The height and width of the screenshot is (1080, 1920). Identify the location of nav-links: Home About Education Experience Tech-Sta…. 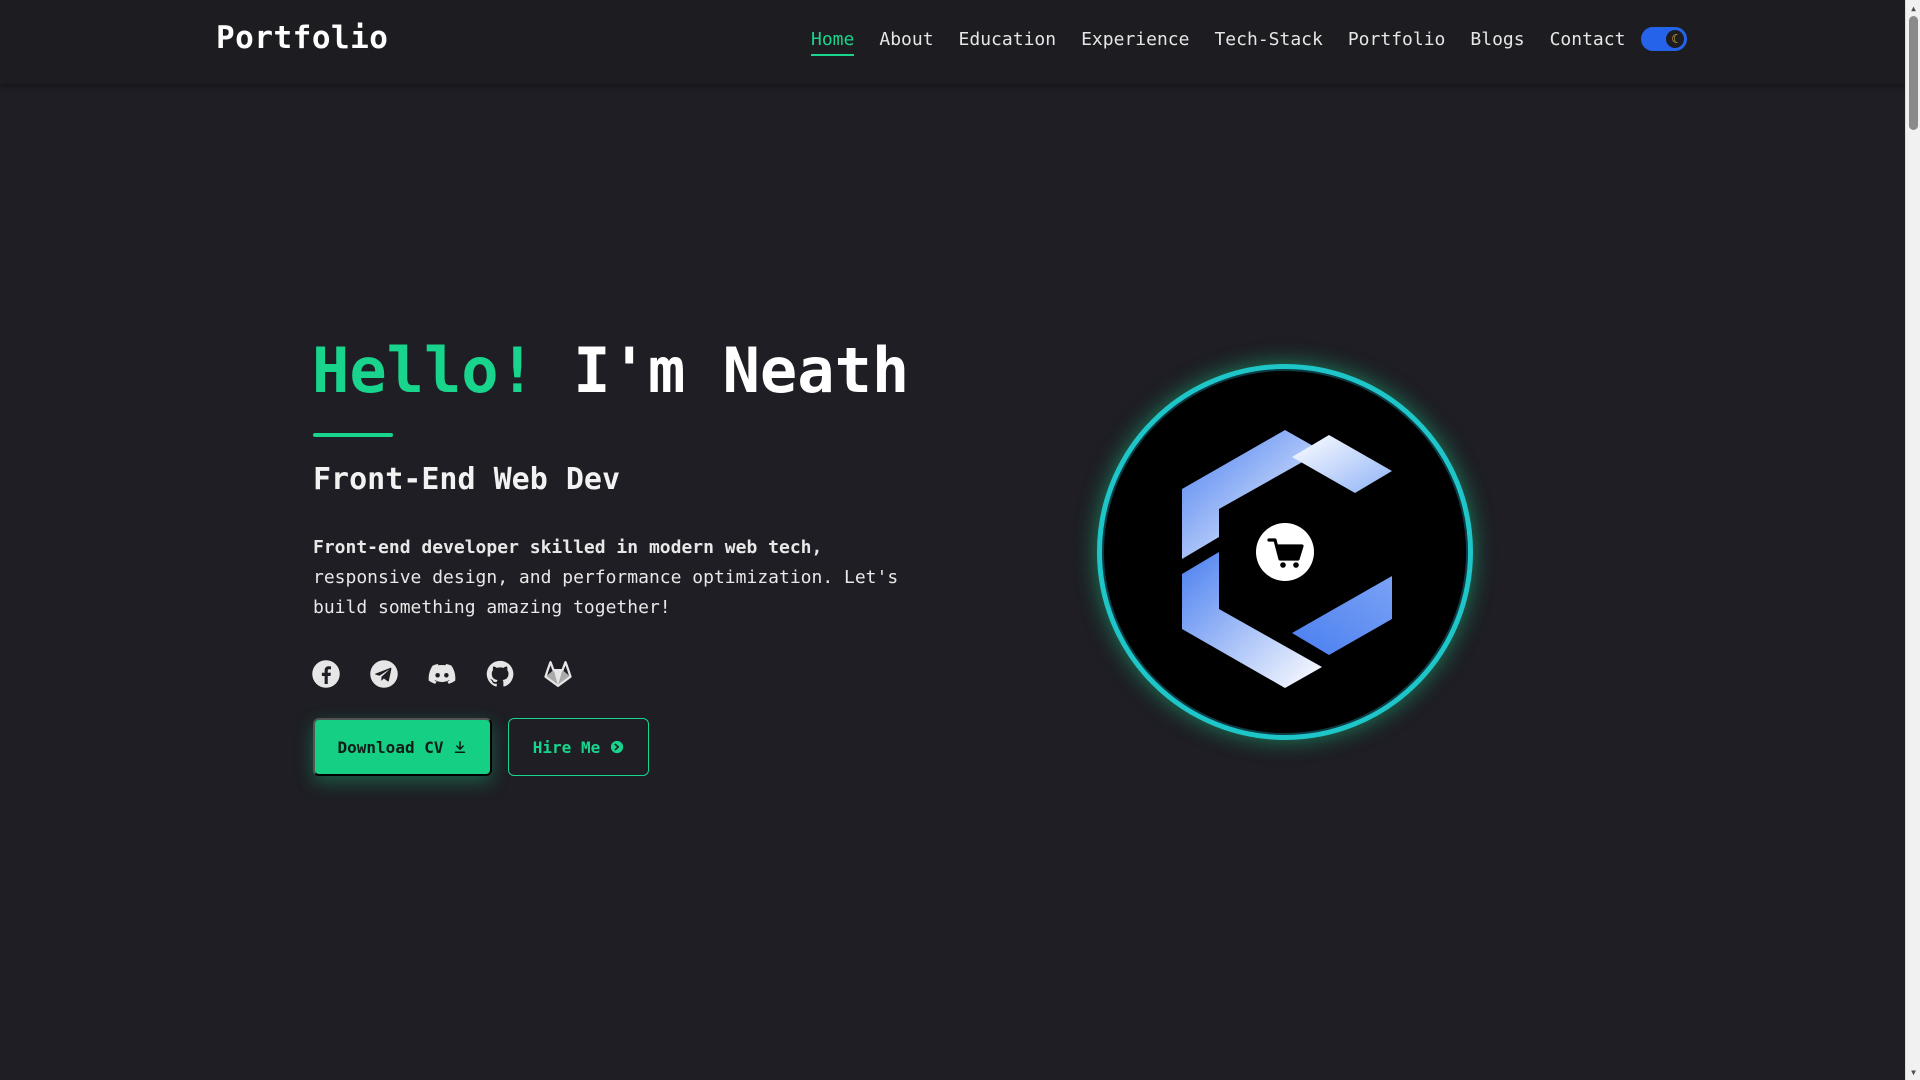
(1218, 42).